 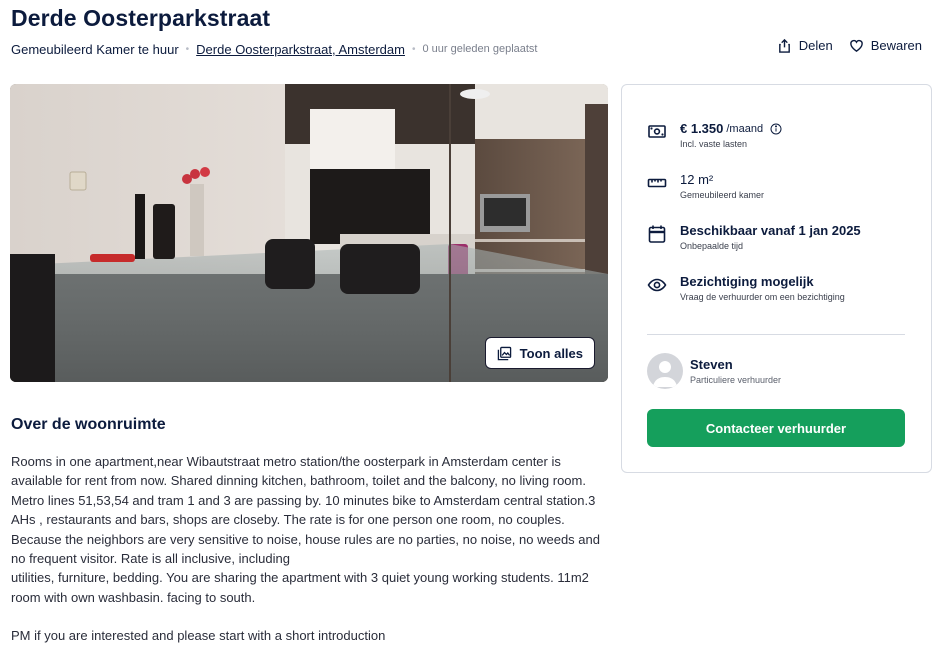 I want to click on show-all-photos-button: Toon alles, so click(x=539, y=353).